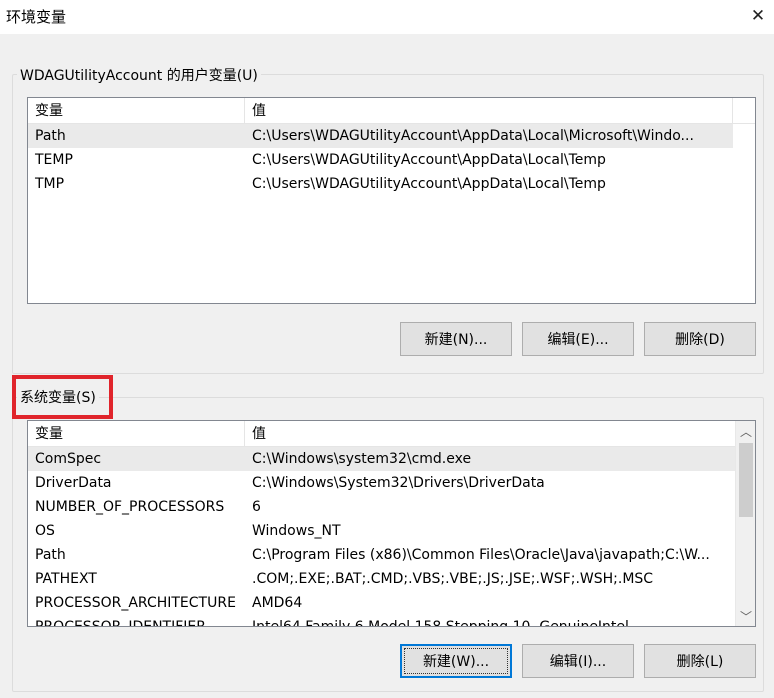 The image size is (774, 698). I want to click on scrollbar-thumb, so click(746, 480).